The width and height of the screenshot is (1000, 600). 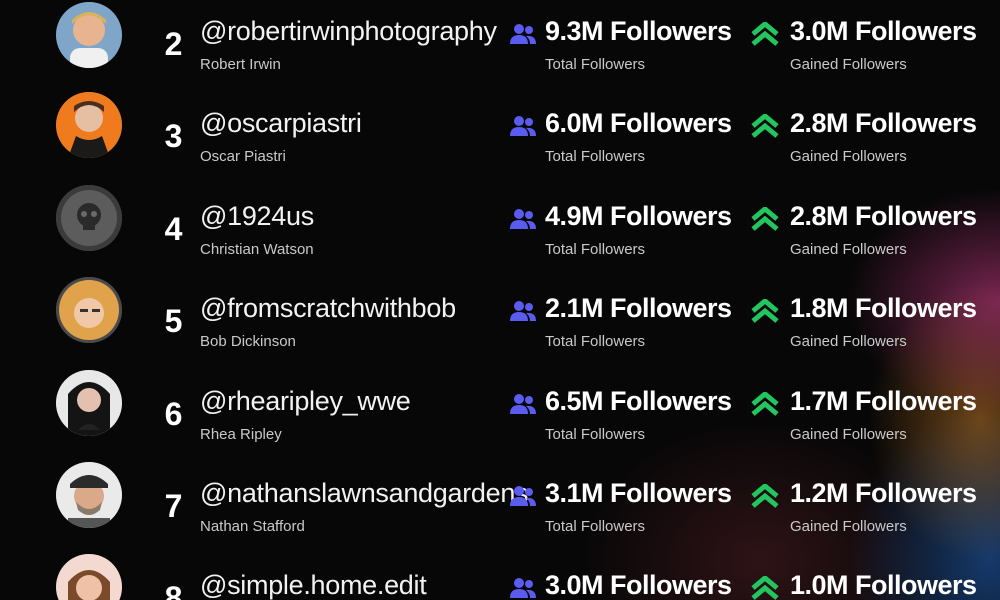 I want to click on display-name: Bob Dickinson, so click(x=248, y=341).